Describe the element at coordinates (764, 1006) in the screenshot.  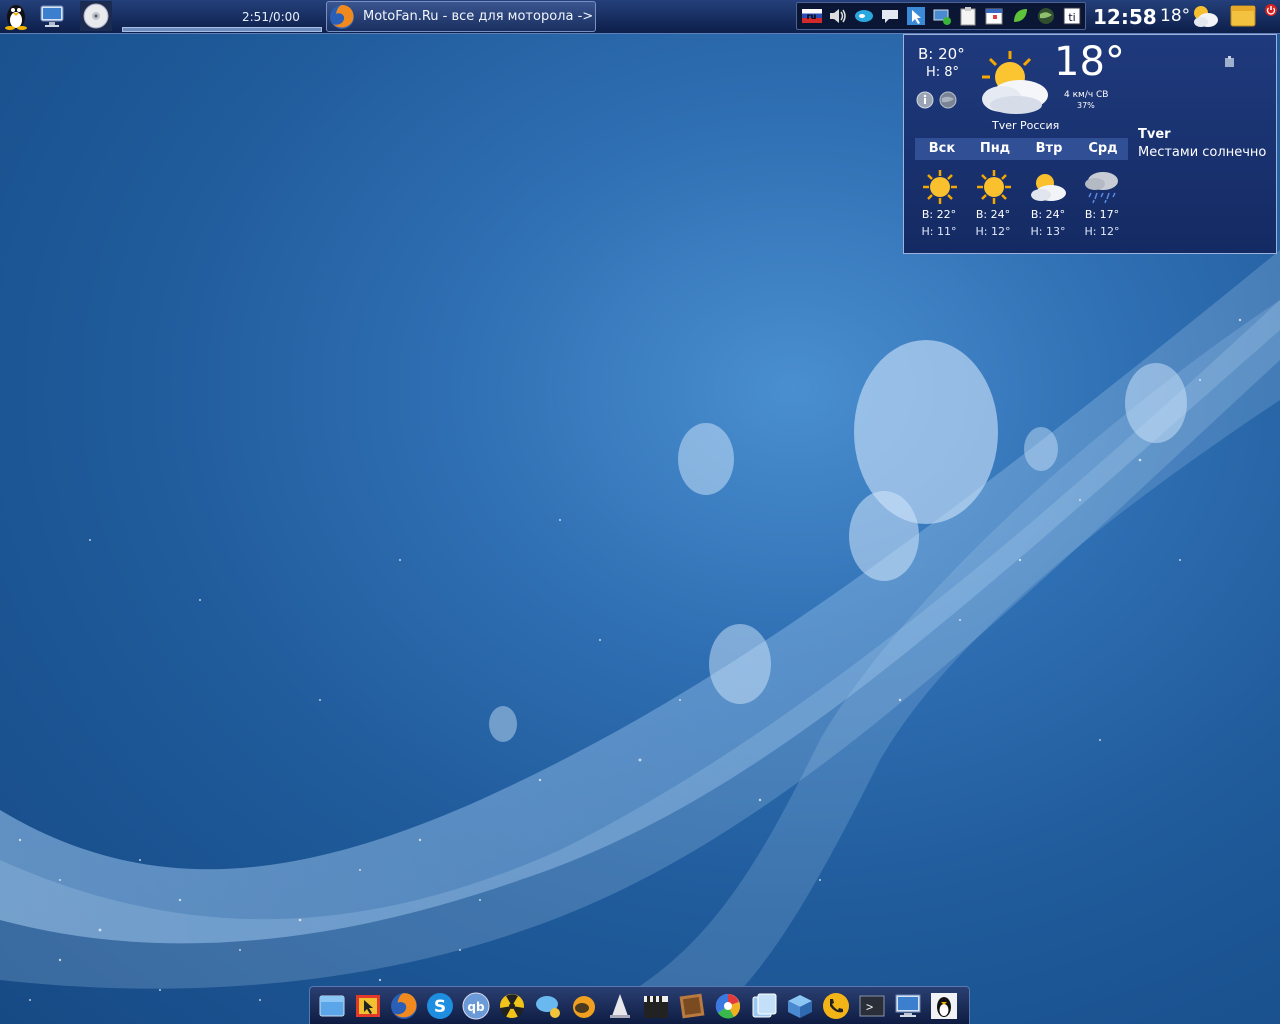
I see `cards-icon` at that location.